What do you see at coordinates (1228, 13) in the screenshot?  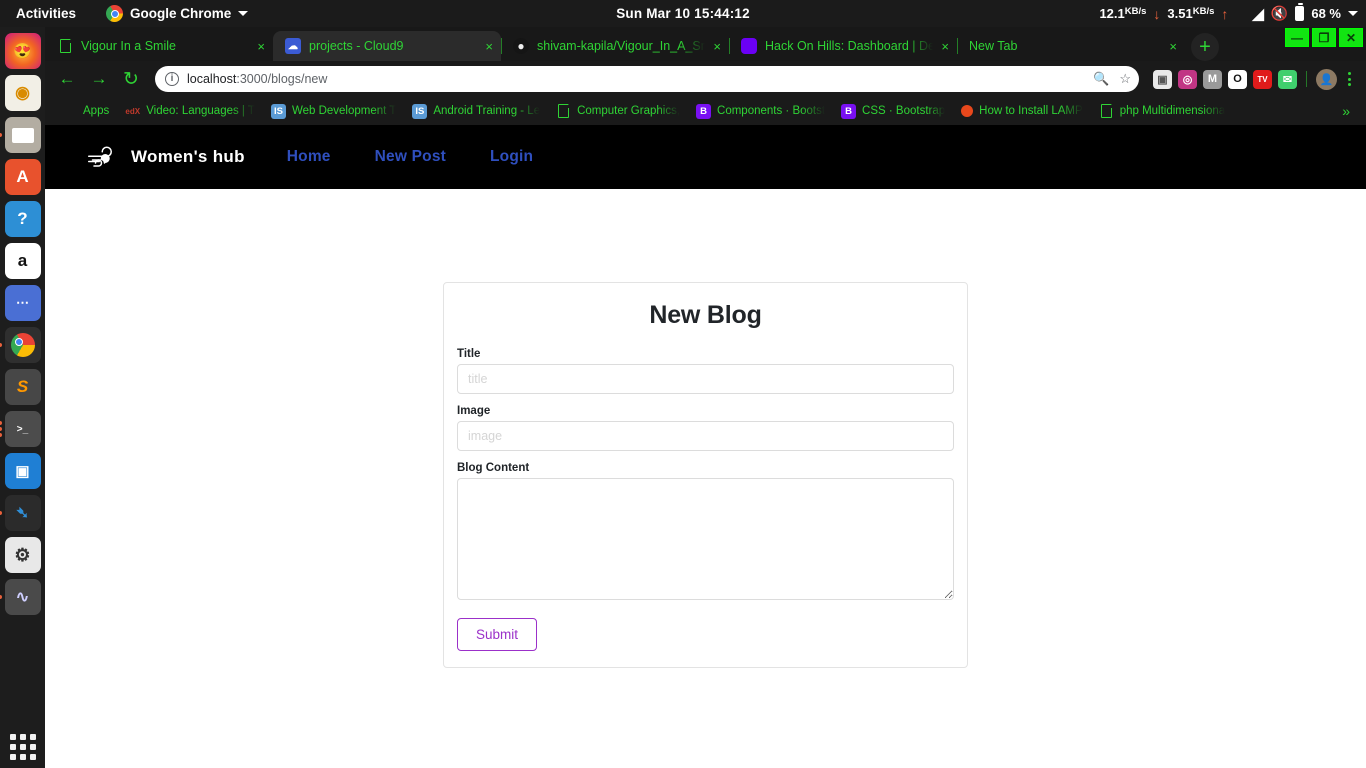 I see `system-tray: 12.1KB/s ↓ 3.51KB/s ↑ ◢ 🔇 68 %` at bounding box center [1228, 13].